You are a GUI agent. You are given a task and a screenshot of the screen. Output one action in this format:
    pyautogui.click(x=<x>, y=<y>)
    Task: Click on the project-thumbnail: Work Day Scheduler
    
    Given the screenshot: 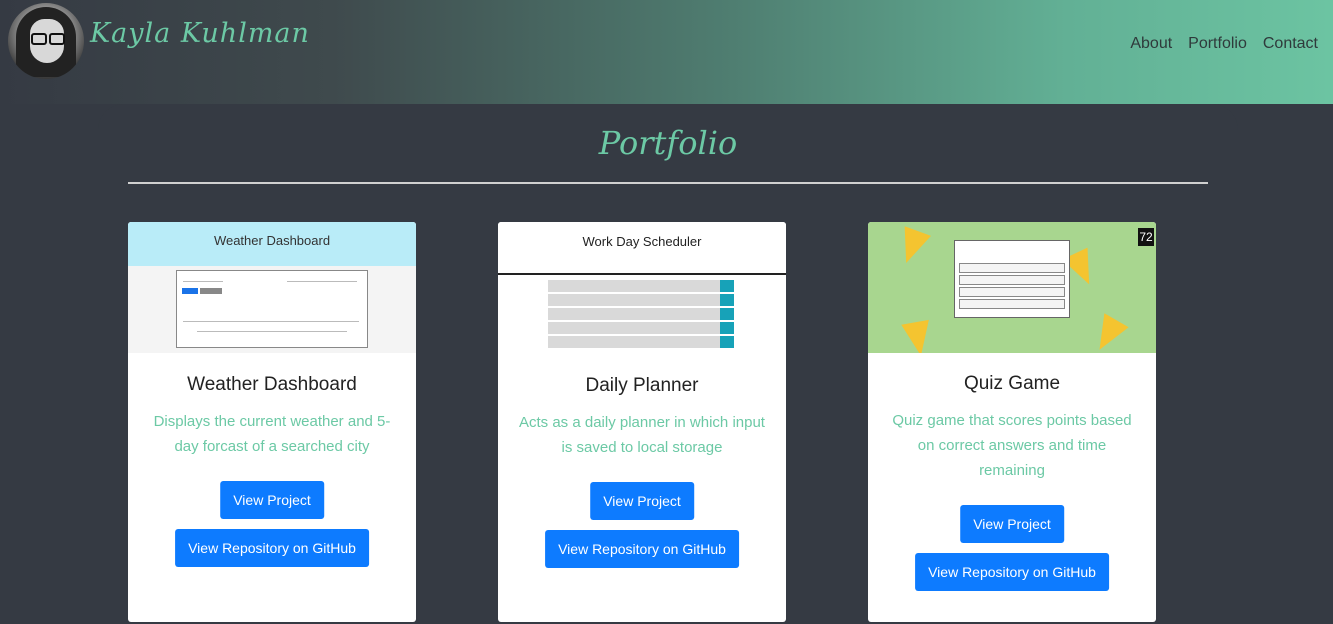 What is the action you would take?
    pyautogui.click(x=642, y=287)
    